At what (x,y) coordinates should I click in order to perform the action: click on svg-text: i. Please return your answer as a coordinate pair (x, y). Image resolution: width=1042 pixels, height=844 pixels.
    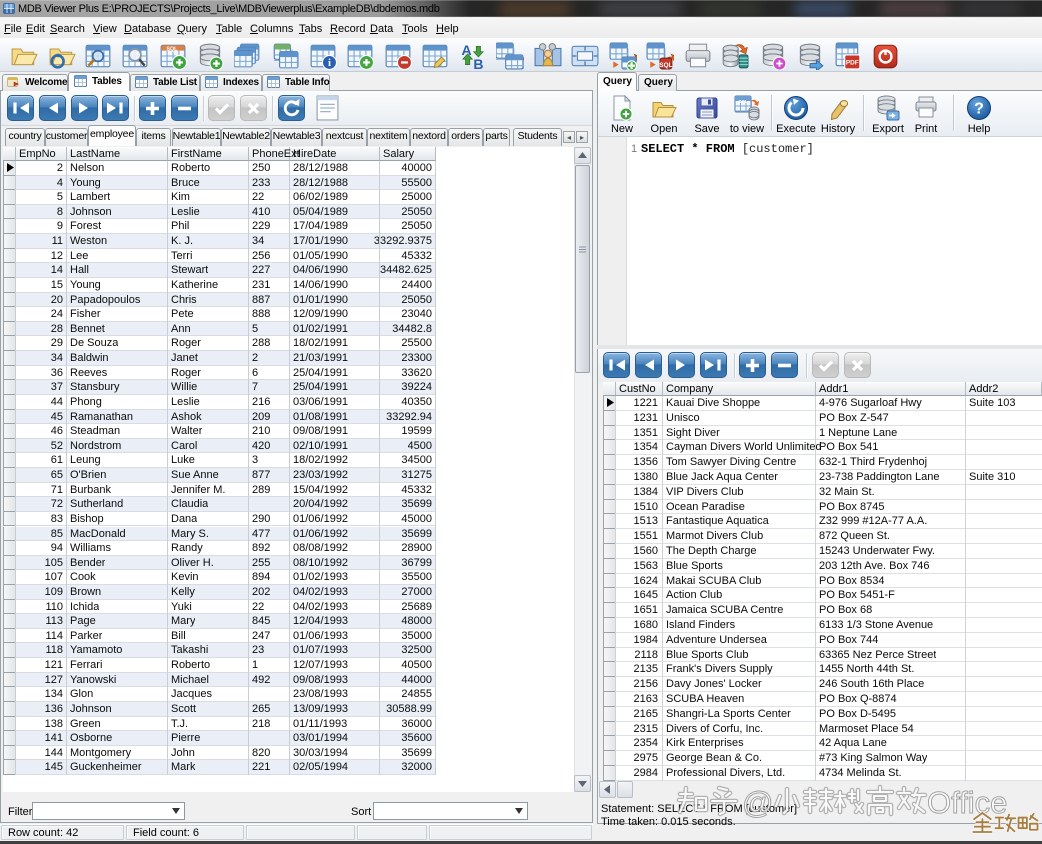
    Looking at the image, I should click on (328, 63).